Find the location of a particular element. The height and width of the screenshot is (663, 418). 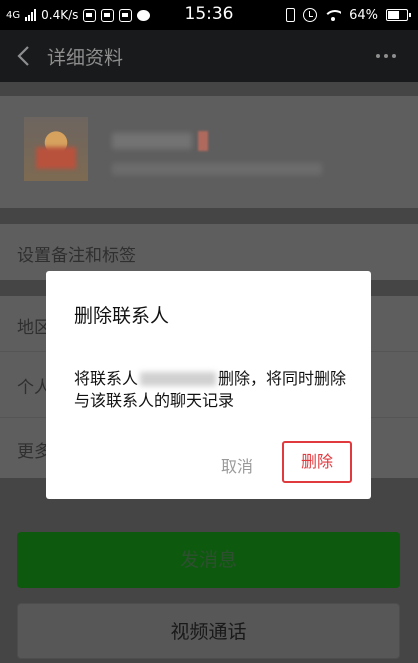

page-title: 详细资料 is located at coordinates (85, 58).